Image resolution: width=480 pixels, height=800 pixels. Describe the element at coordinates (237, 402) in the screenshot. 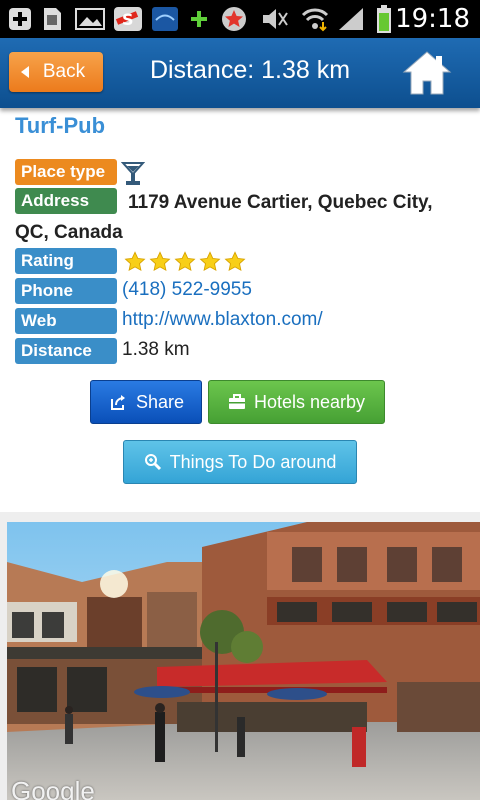

I see `briefcase-icon` at that location.